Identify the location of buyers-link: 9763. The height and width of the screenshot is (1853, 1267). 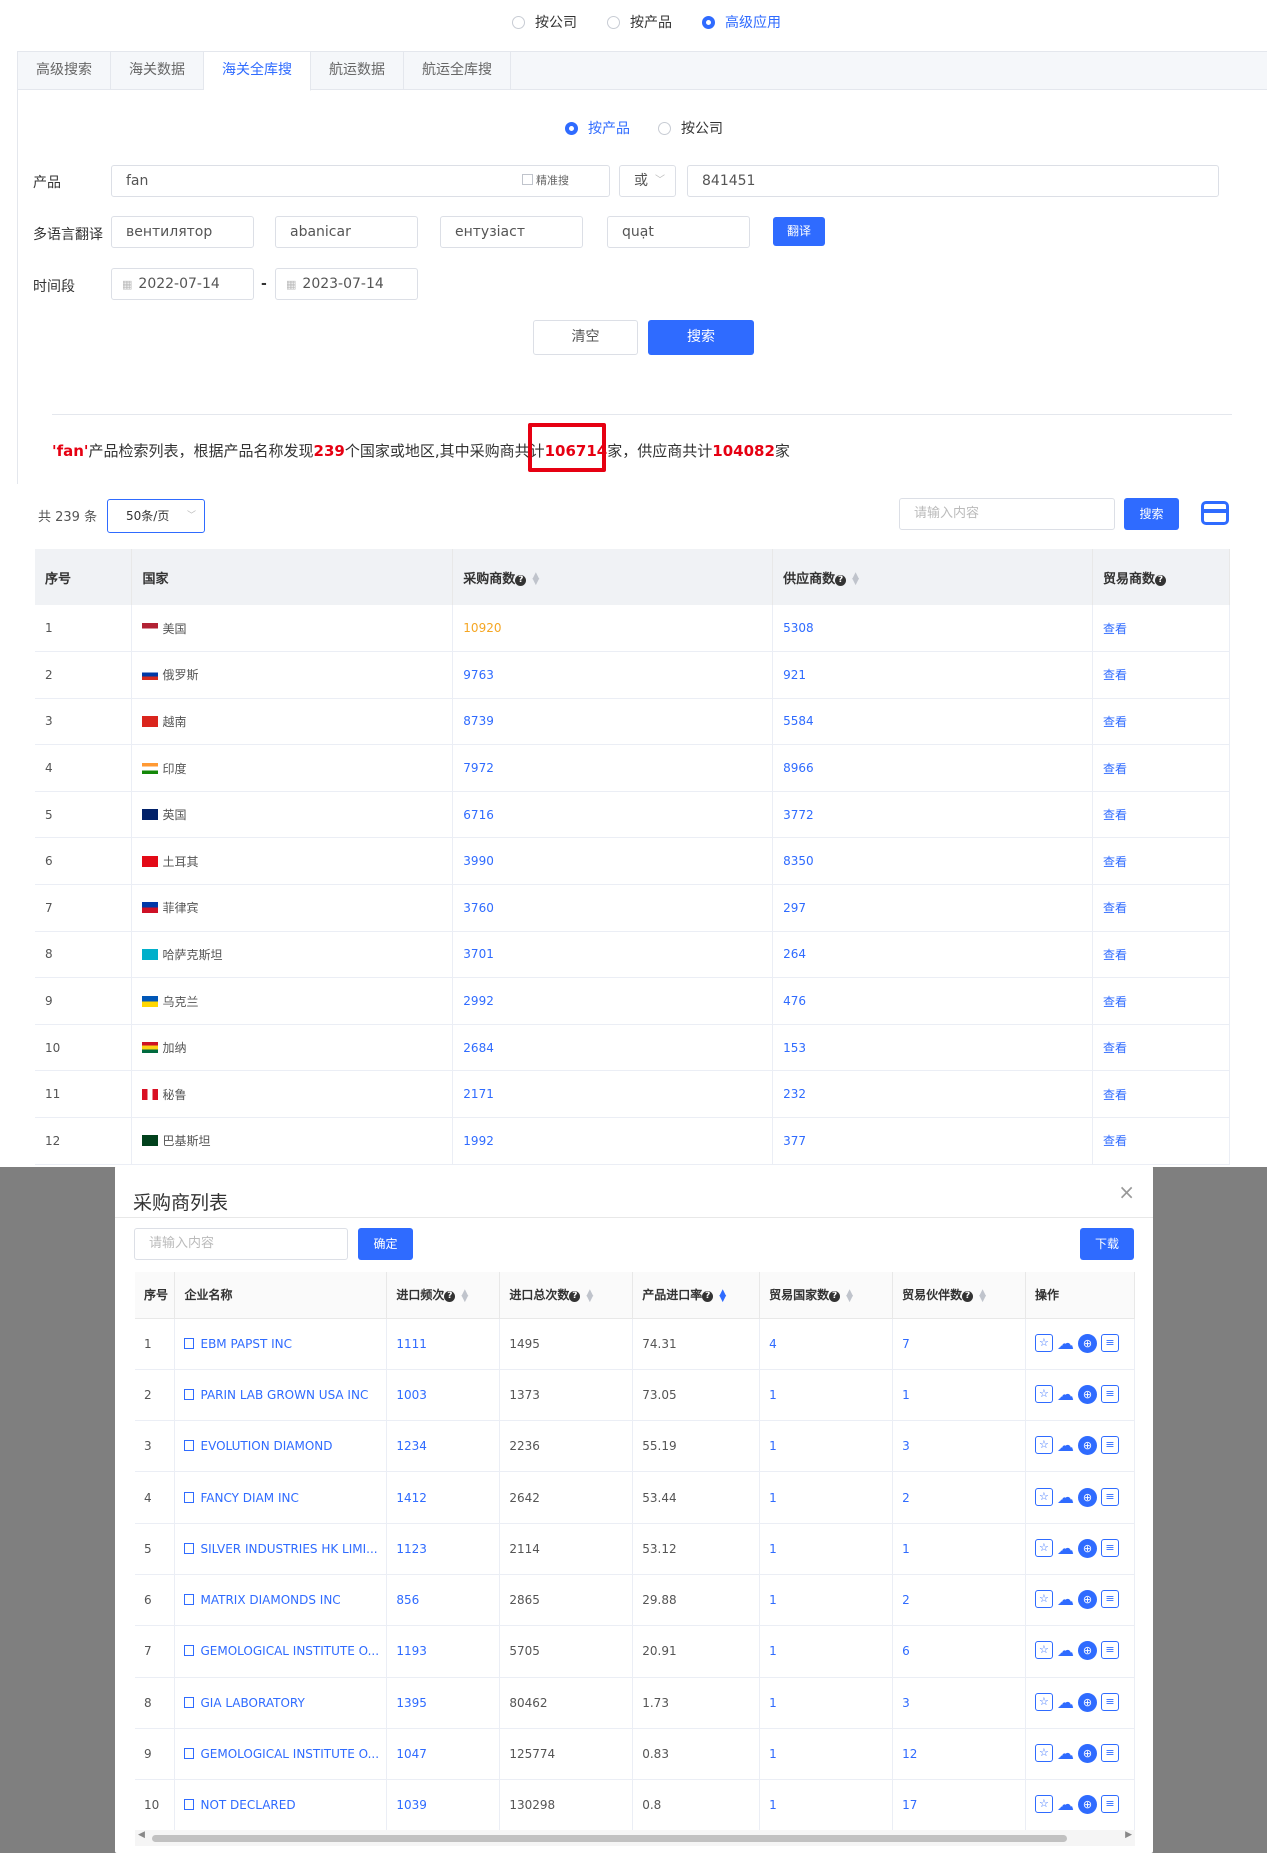
(613, 675).